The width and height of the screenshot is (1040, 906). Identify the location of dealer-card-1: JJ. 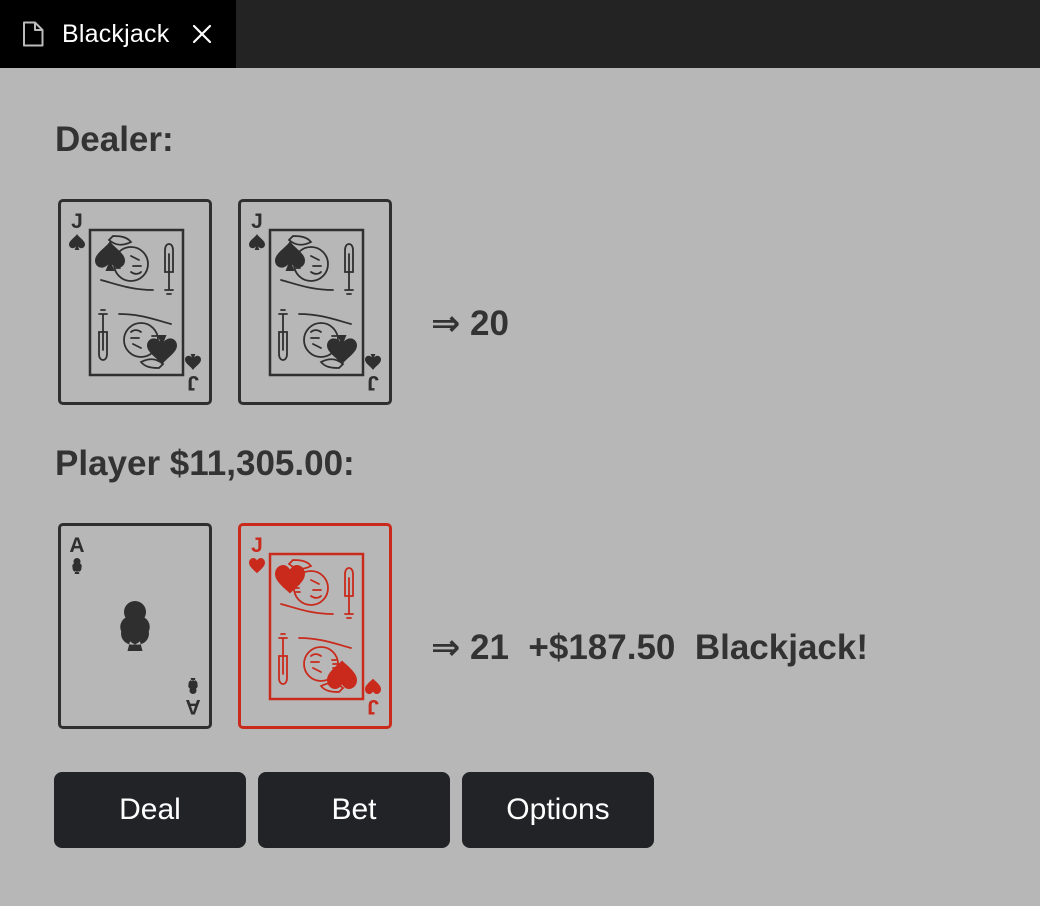
(135, 302).